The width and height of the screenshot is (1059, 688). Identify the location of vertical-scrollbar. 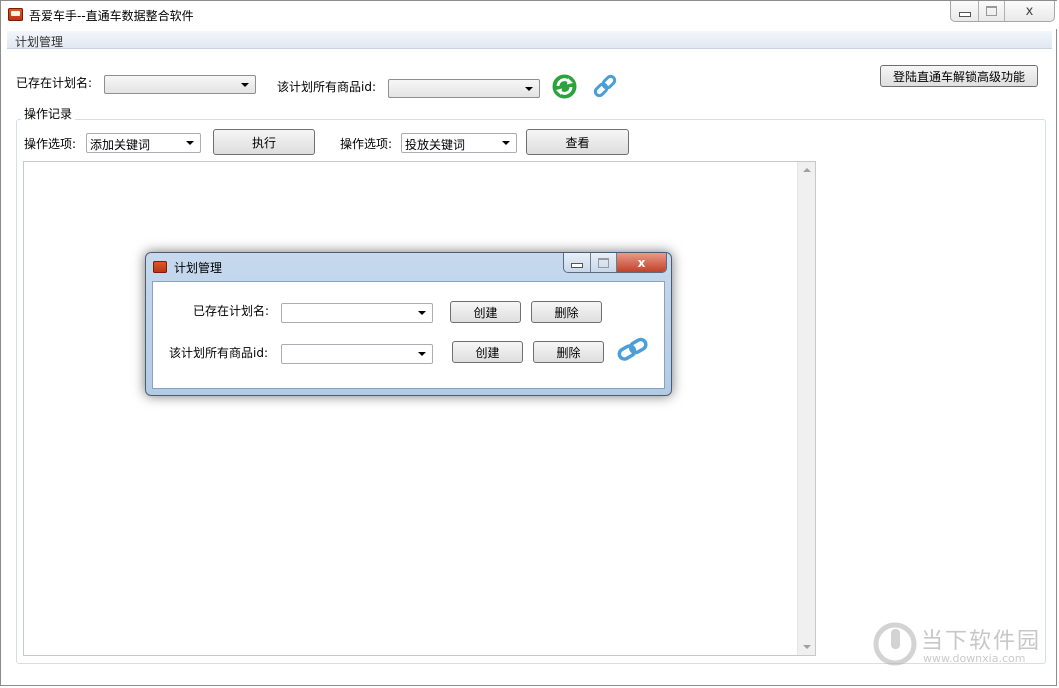
(806, 408).